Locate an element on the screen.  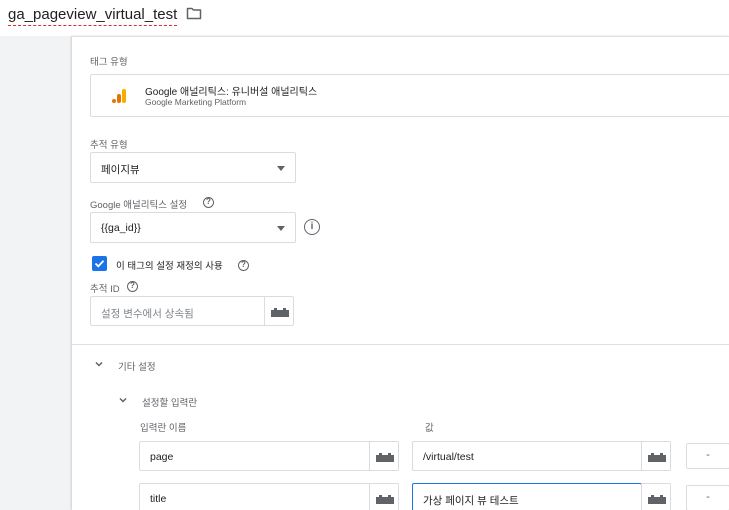
field-value-input: /virtual/test is located at coordinates (527, 456).